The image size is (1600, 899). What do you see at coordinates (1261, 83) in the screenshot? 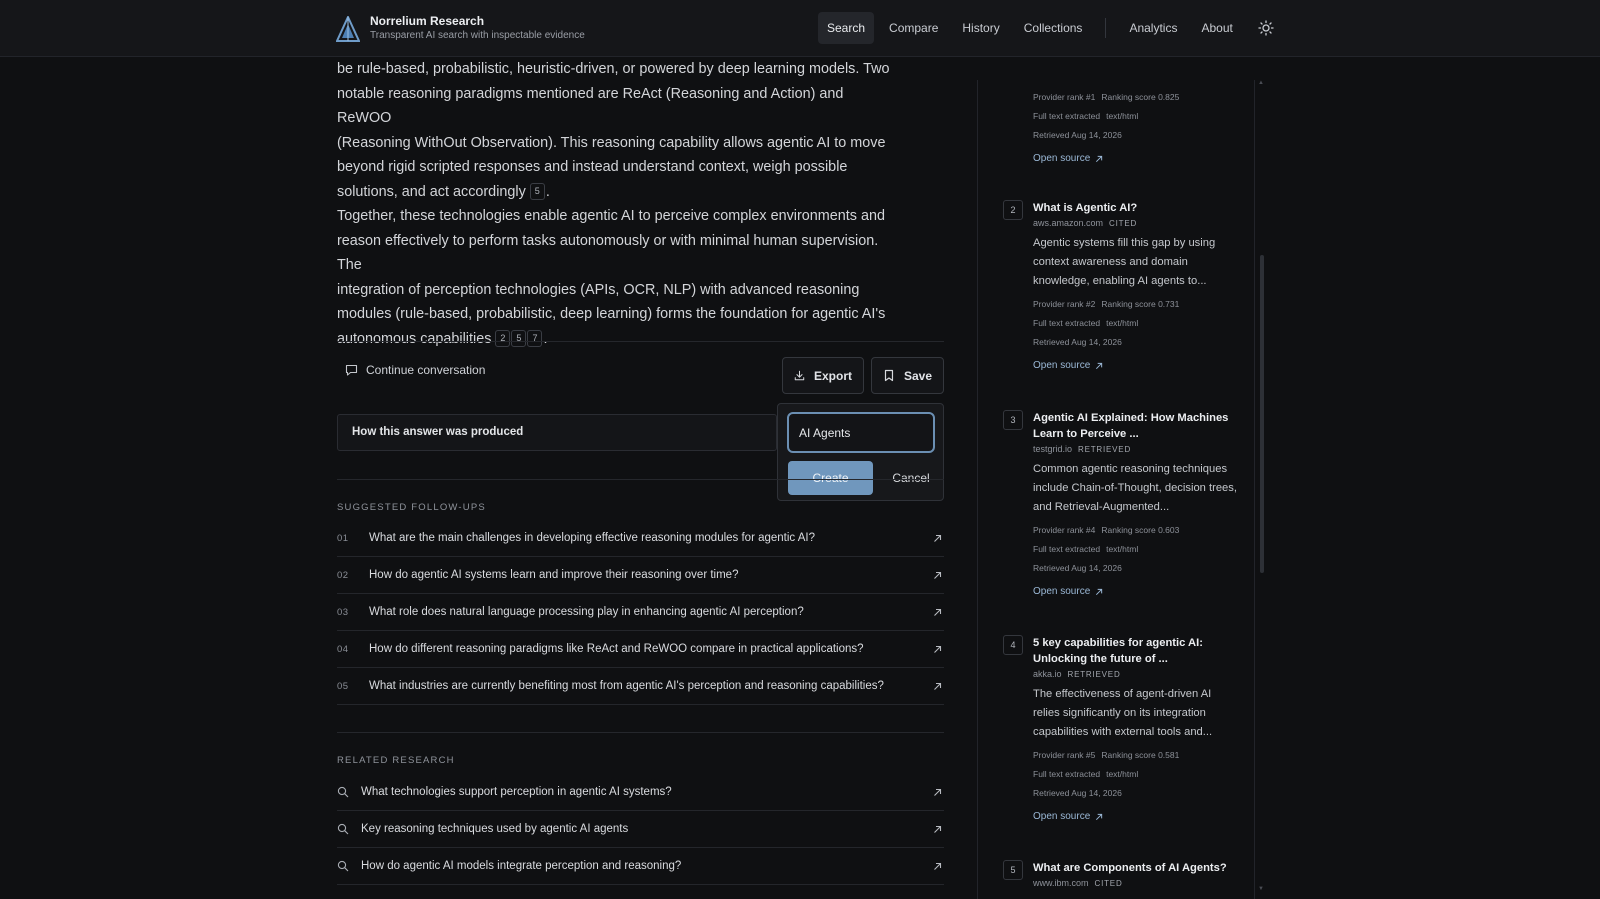
I see `scroll-up-arrow-icon: ▲` at bounding box center [1261, 83].